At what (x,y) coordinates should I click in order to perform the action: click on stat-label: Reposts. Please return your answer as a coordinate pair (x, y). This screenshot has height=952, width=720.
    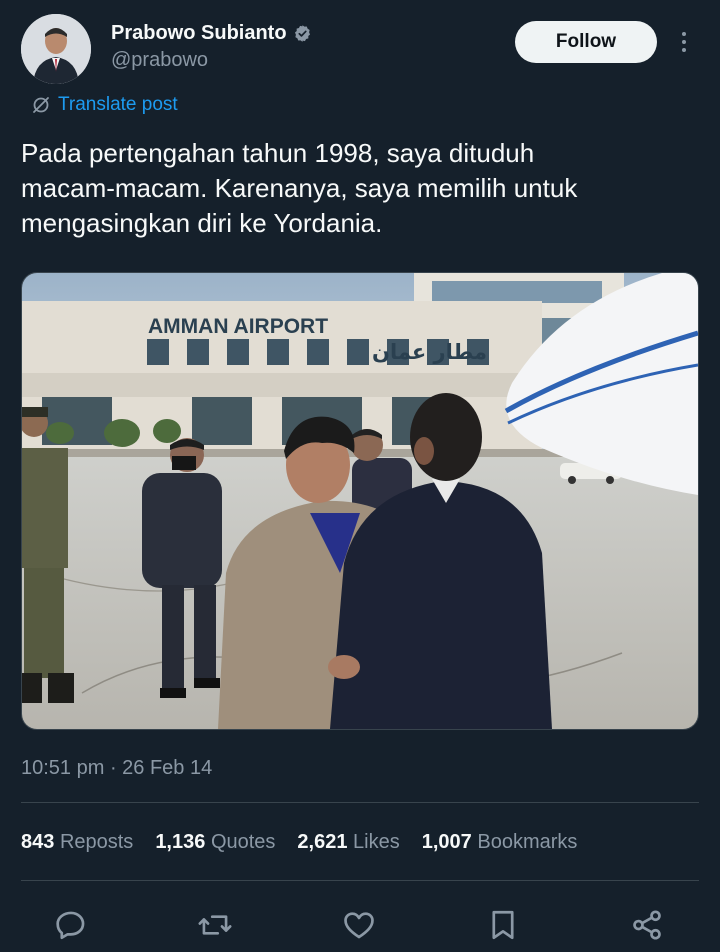
    Looking at the image, I should click on (96, 842).